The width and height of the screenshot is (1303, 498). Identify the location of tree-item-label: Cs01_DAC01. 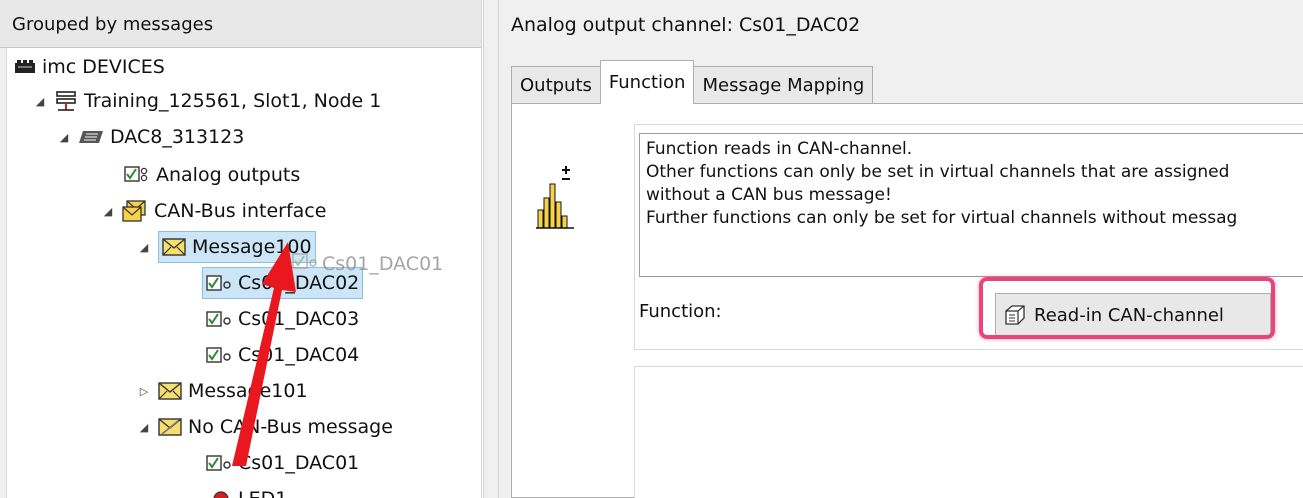
(299, 463).